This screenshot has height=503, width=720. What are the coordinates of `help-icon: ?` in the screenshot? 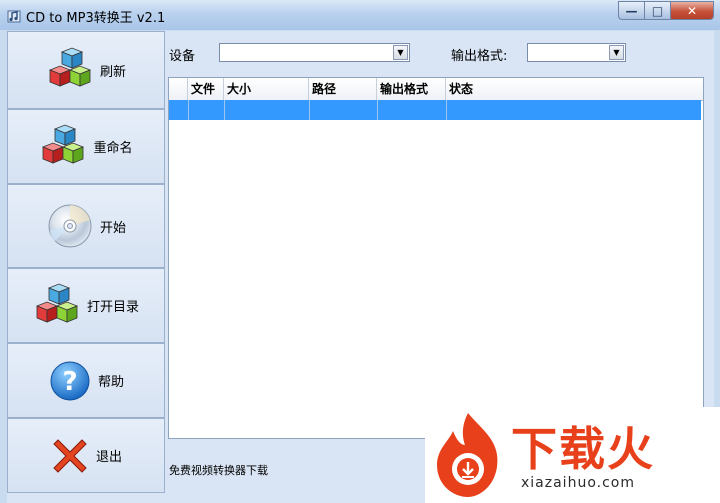 It's located at (70, 380).